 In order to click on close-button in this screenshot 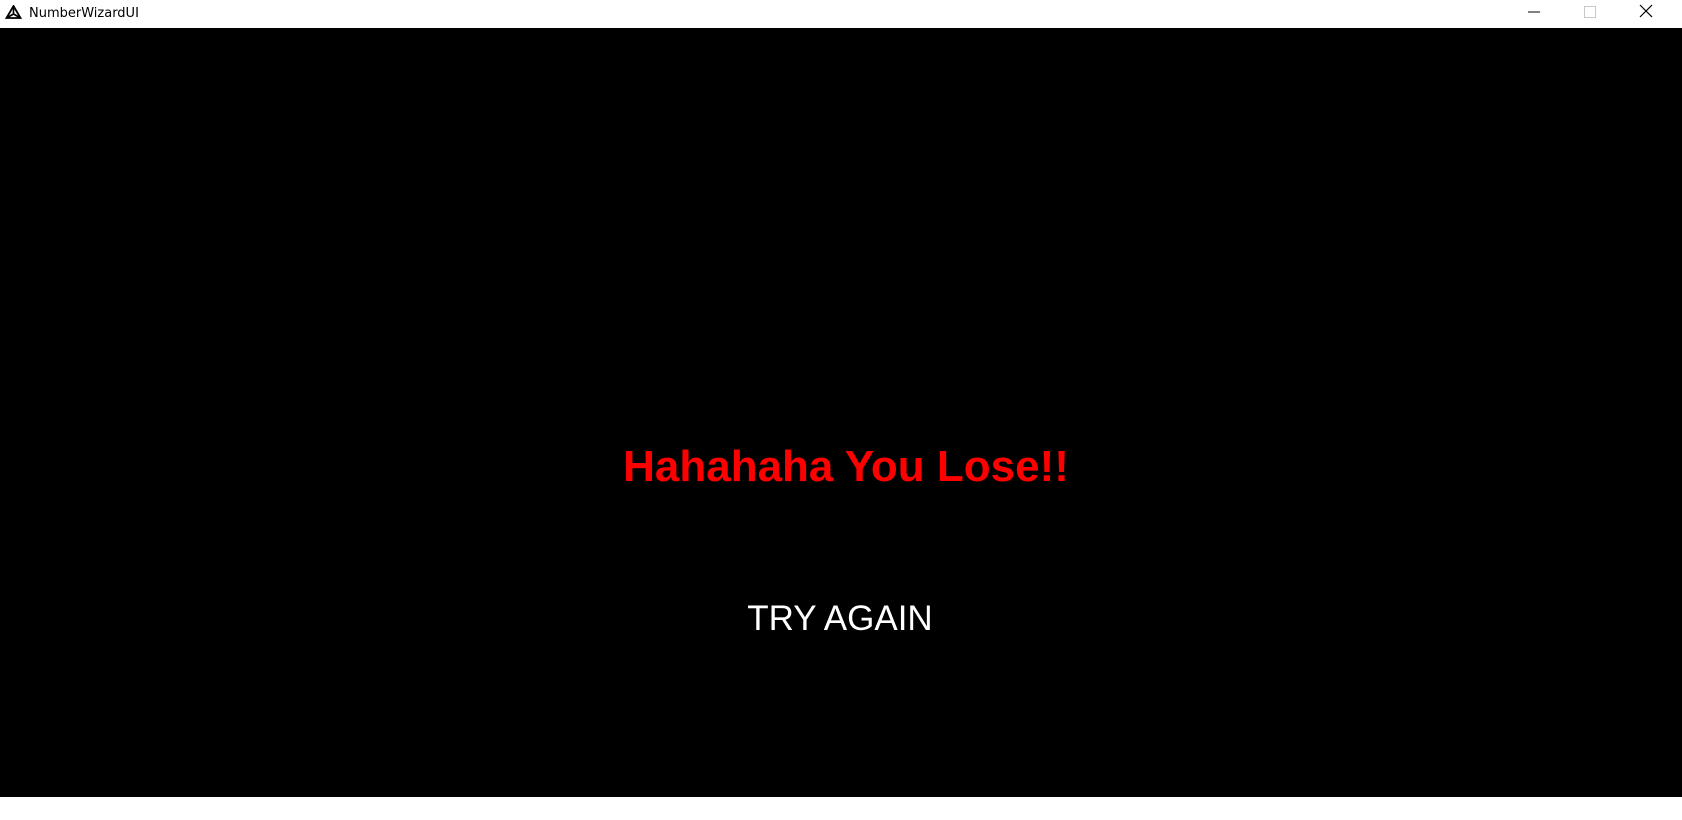, I will do `click(1646, 13)`.